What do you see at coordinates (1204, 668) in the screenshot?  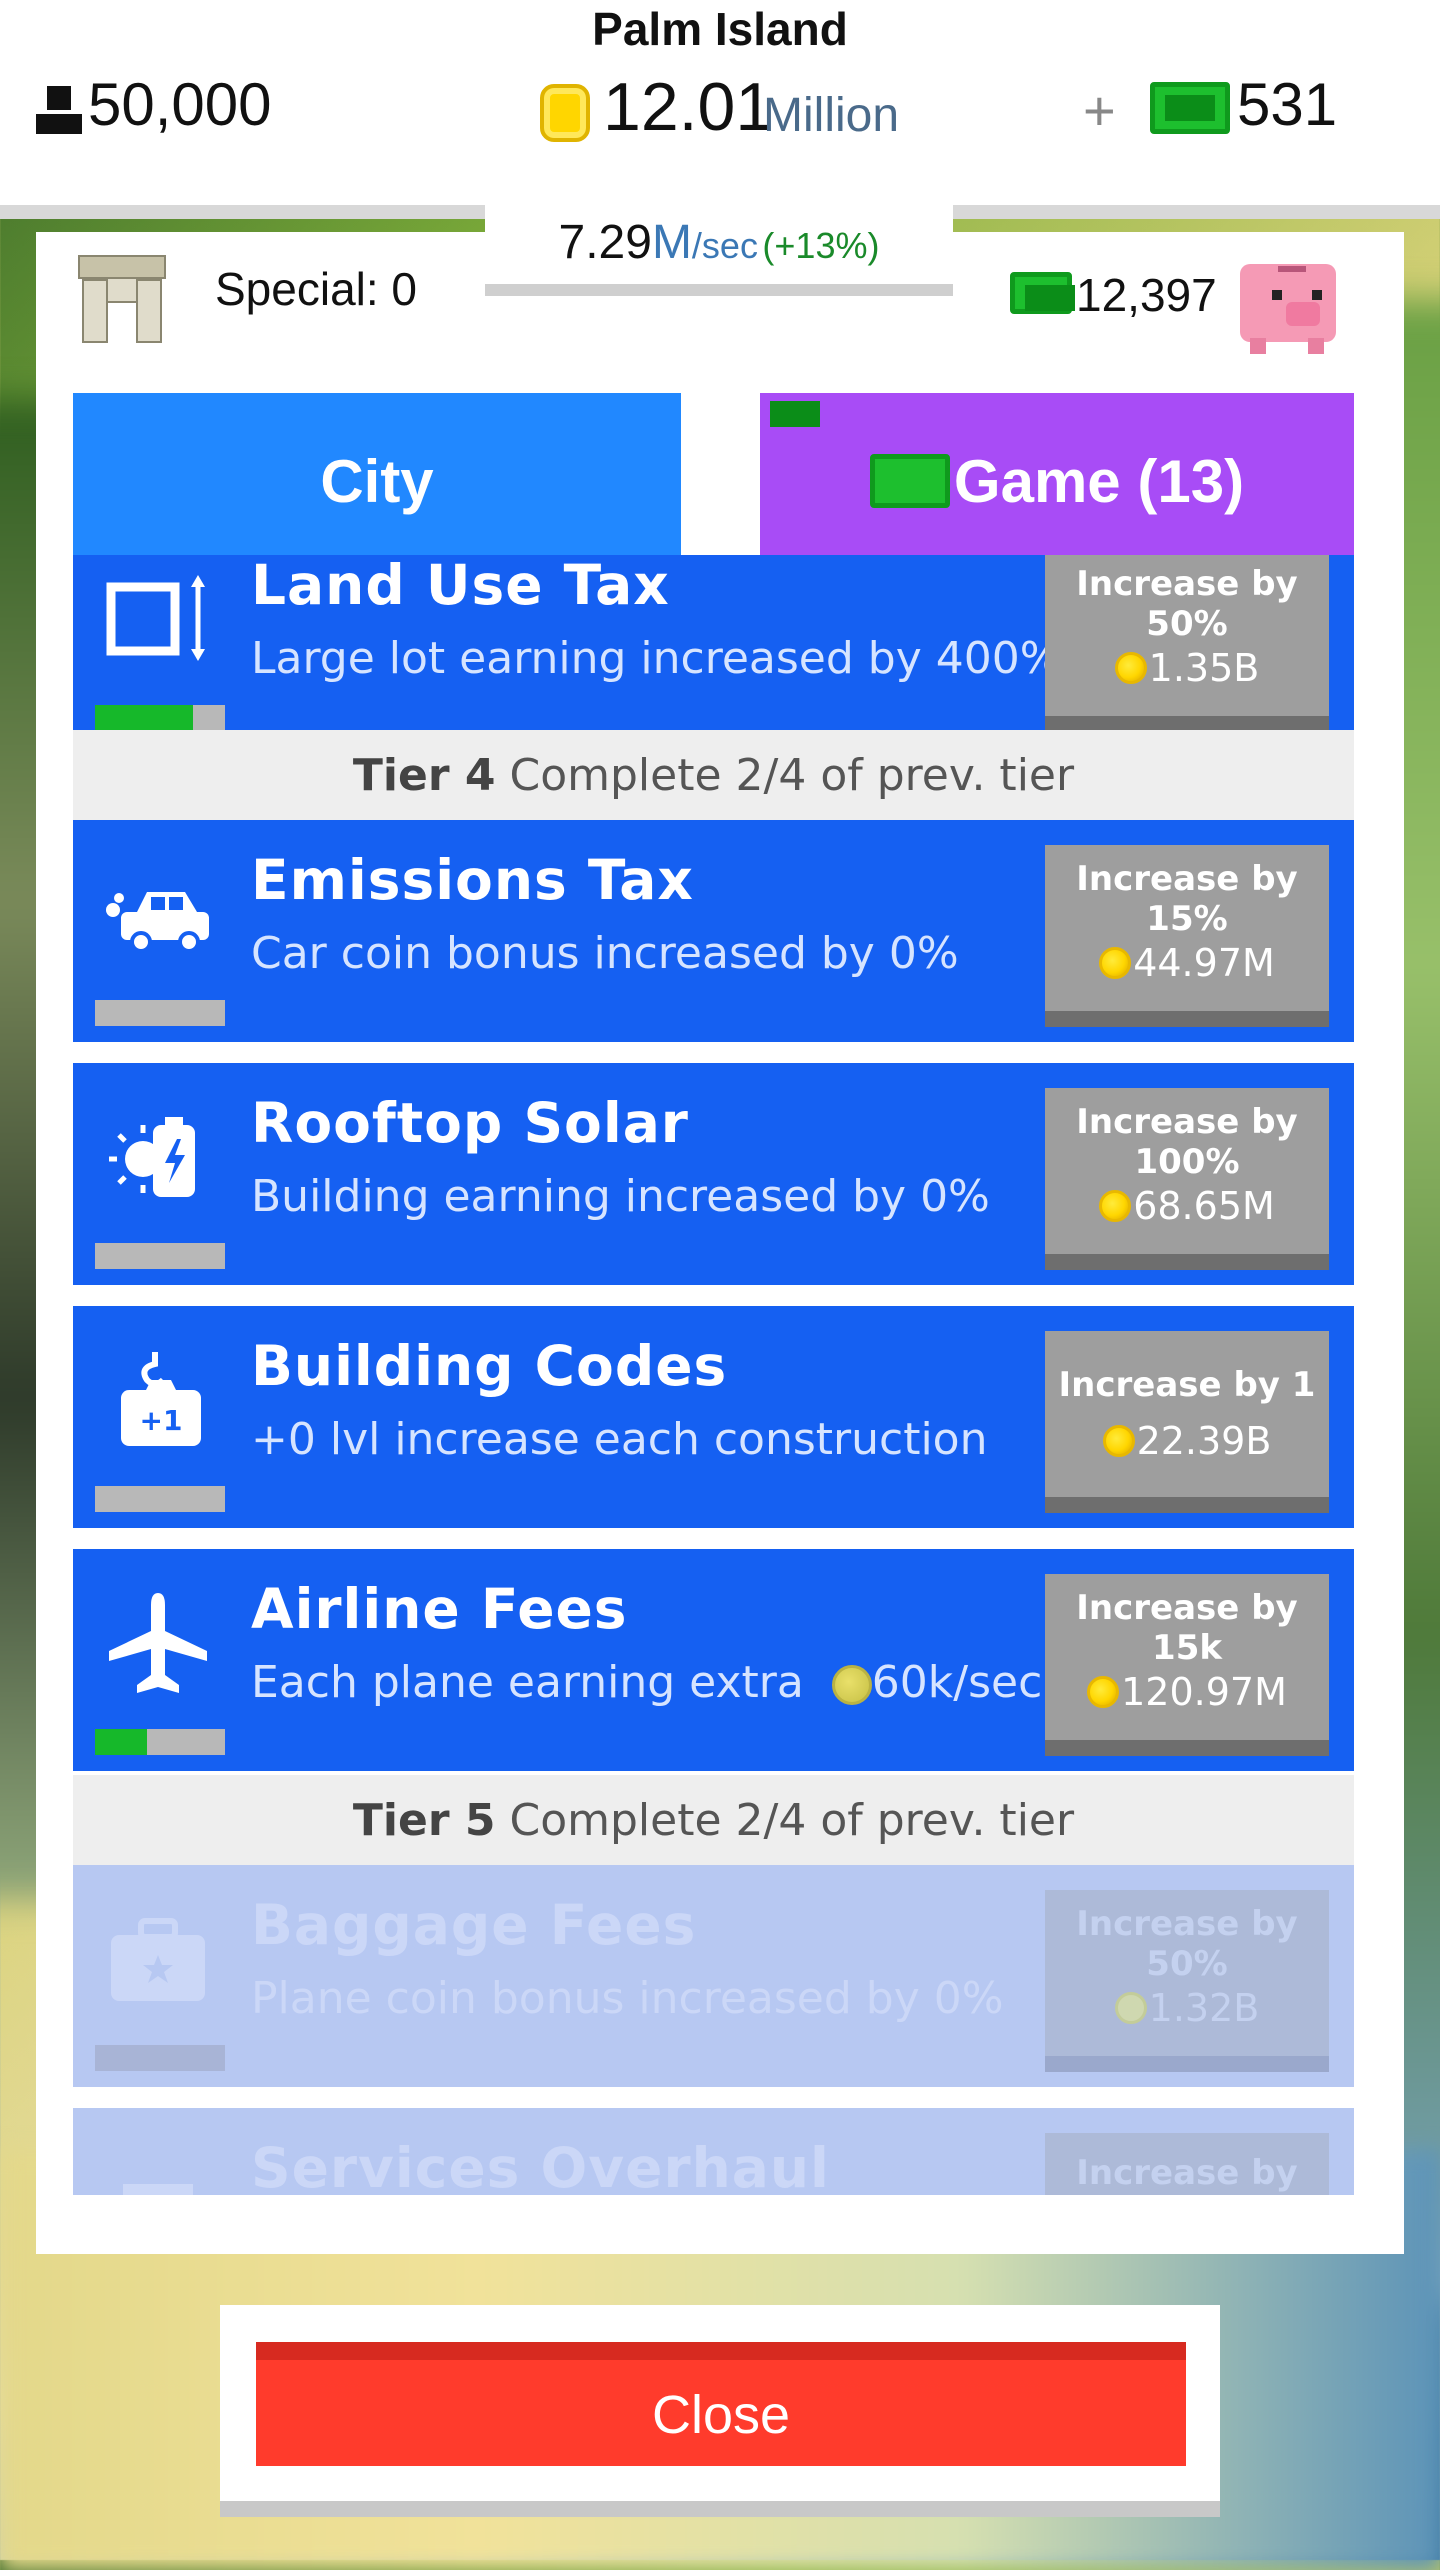 I see `price: 1.35B` at bounding box center [1204, 668].